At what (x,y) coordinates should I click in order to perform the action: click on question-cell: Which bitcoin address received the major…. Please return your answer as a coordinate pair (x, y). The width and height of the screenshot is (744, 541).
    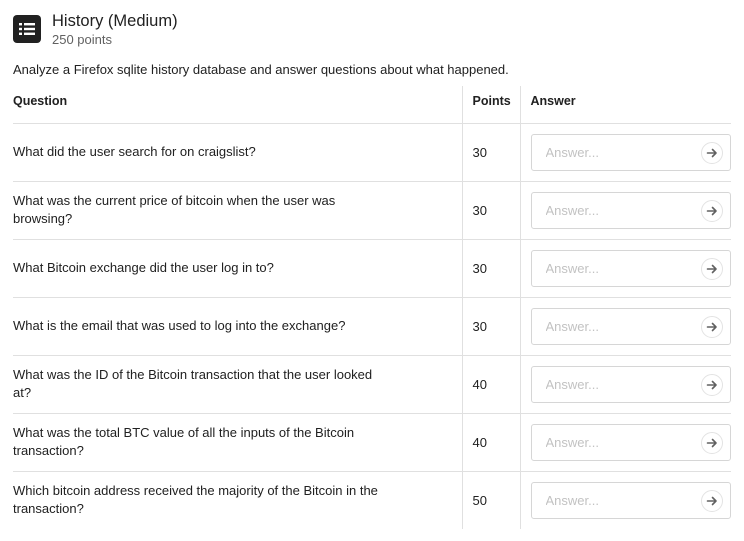
    Looking at the image, I should click on (237, 500).